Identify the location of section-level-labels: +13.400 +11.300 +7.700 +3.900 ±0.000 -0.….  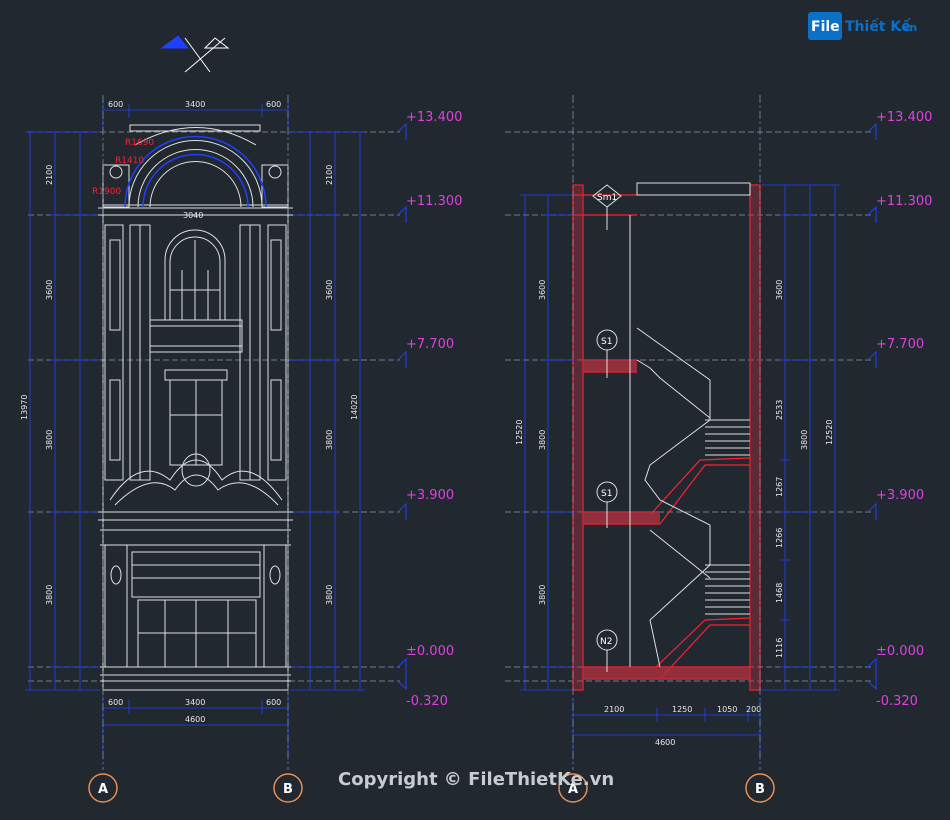
(904, 409).